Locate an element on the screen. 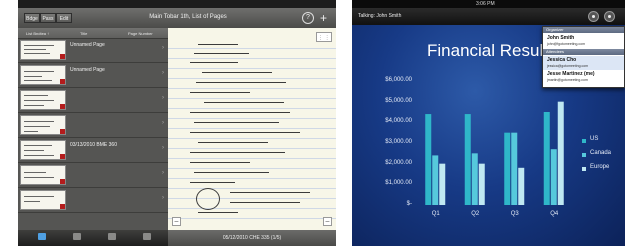 This screenshot has height=246, width=625. talking-indicator: Talking: John Smith is located at coordinates (380, 16).